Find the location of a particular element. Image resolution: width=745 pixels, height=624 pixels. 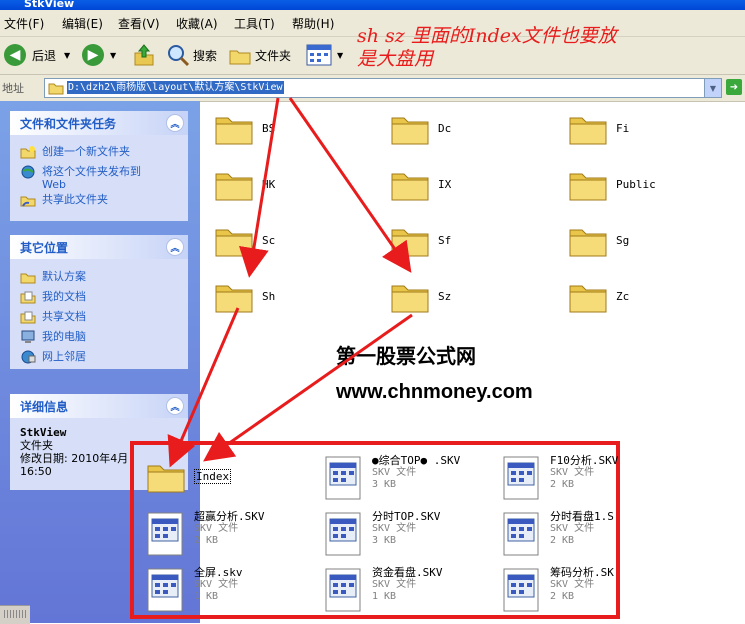

arrow-to-sz is located at coordinates (350, 185).